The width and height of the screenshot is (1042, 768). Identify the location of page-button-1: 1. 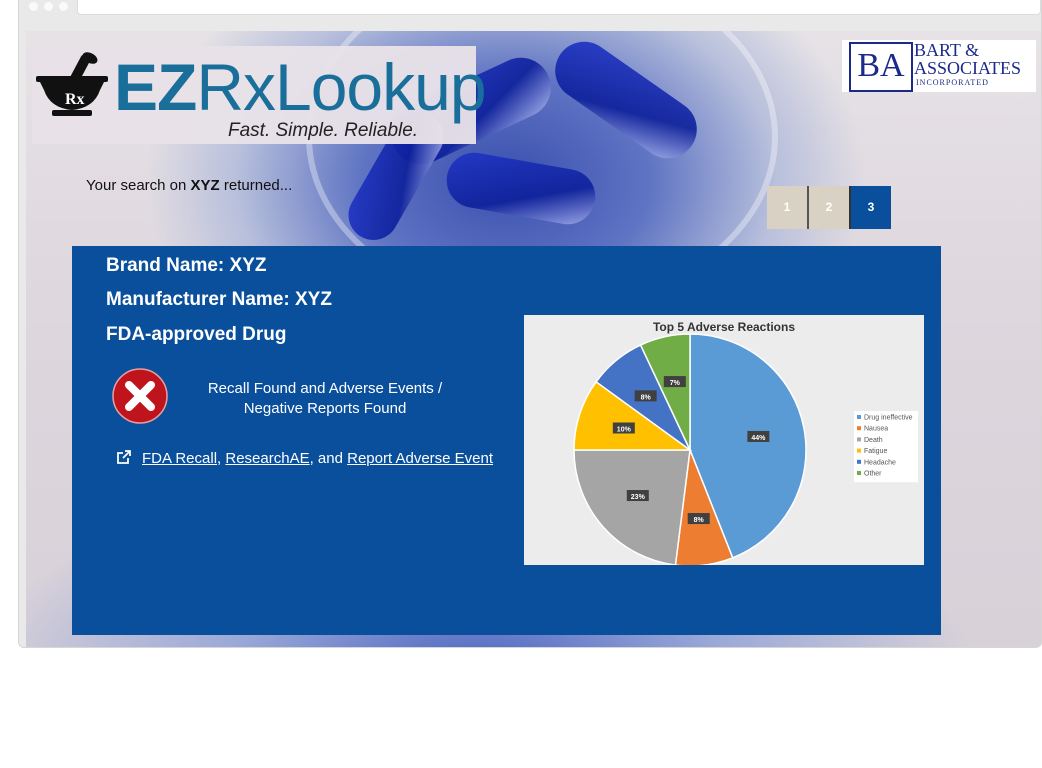
(787, 207).